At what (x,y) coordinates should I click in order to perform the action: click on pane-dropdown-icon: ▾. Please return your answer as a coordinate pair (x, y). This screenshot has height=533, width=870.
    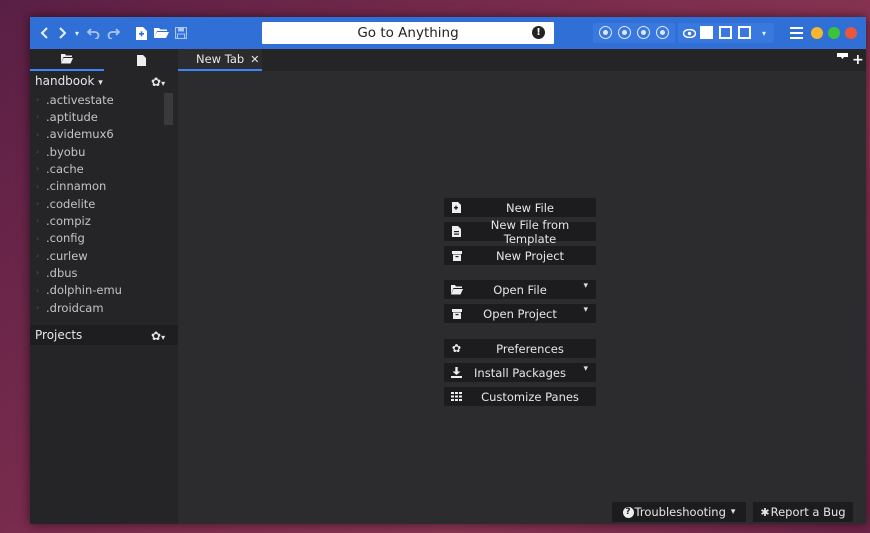
    Looking at the image, I should click on (764, 33).